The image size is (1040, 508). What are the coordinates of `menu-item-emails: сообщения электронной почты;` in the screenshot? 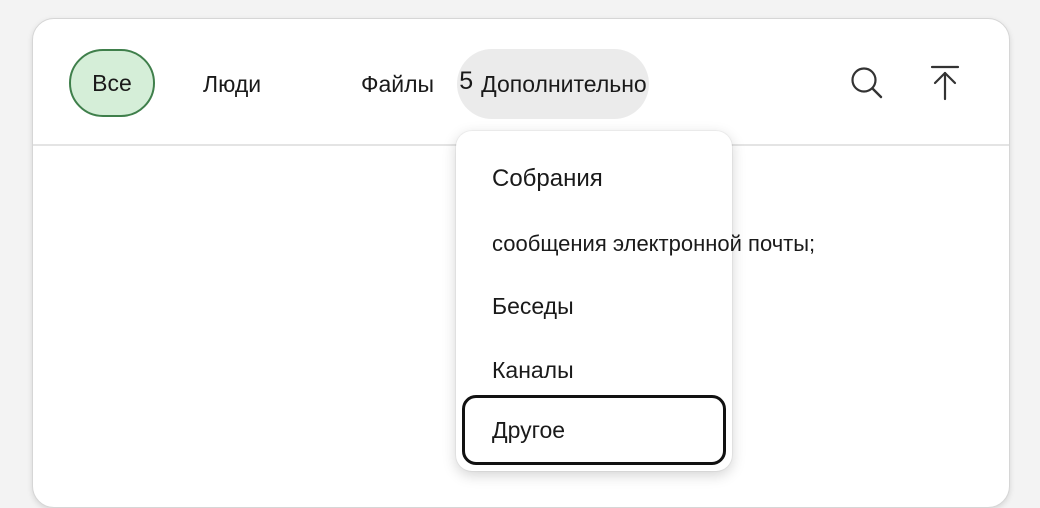 It's located at (653, 244).